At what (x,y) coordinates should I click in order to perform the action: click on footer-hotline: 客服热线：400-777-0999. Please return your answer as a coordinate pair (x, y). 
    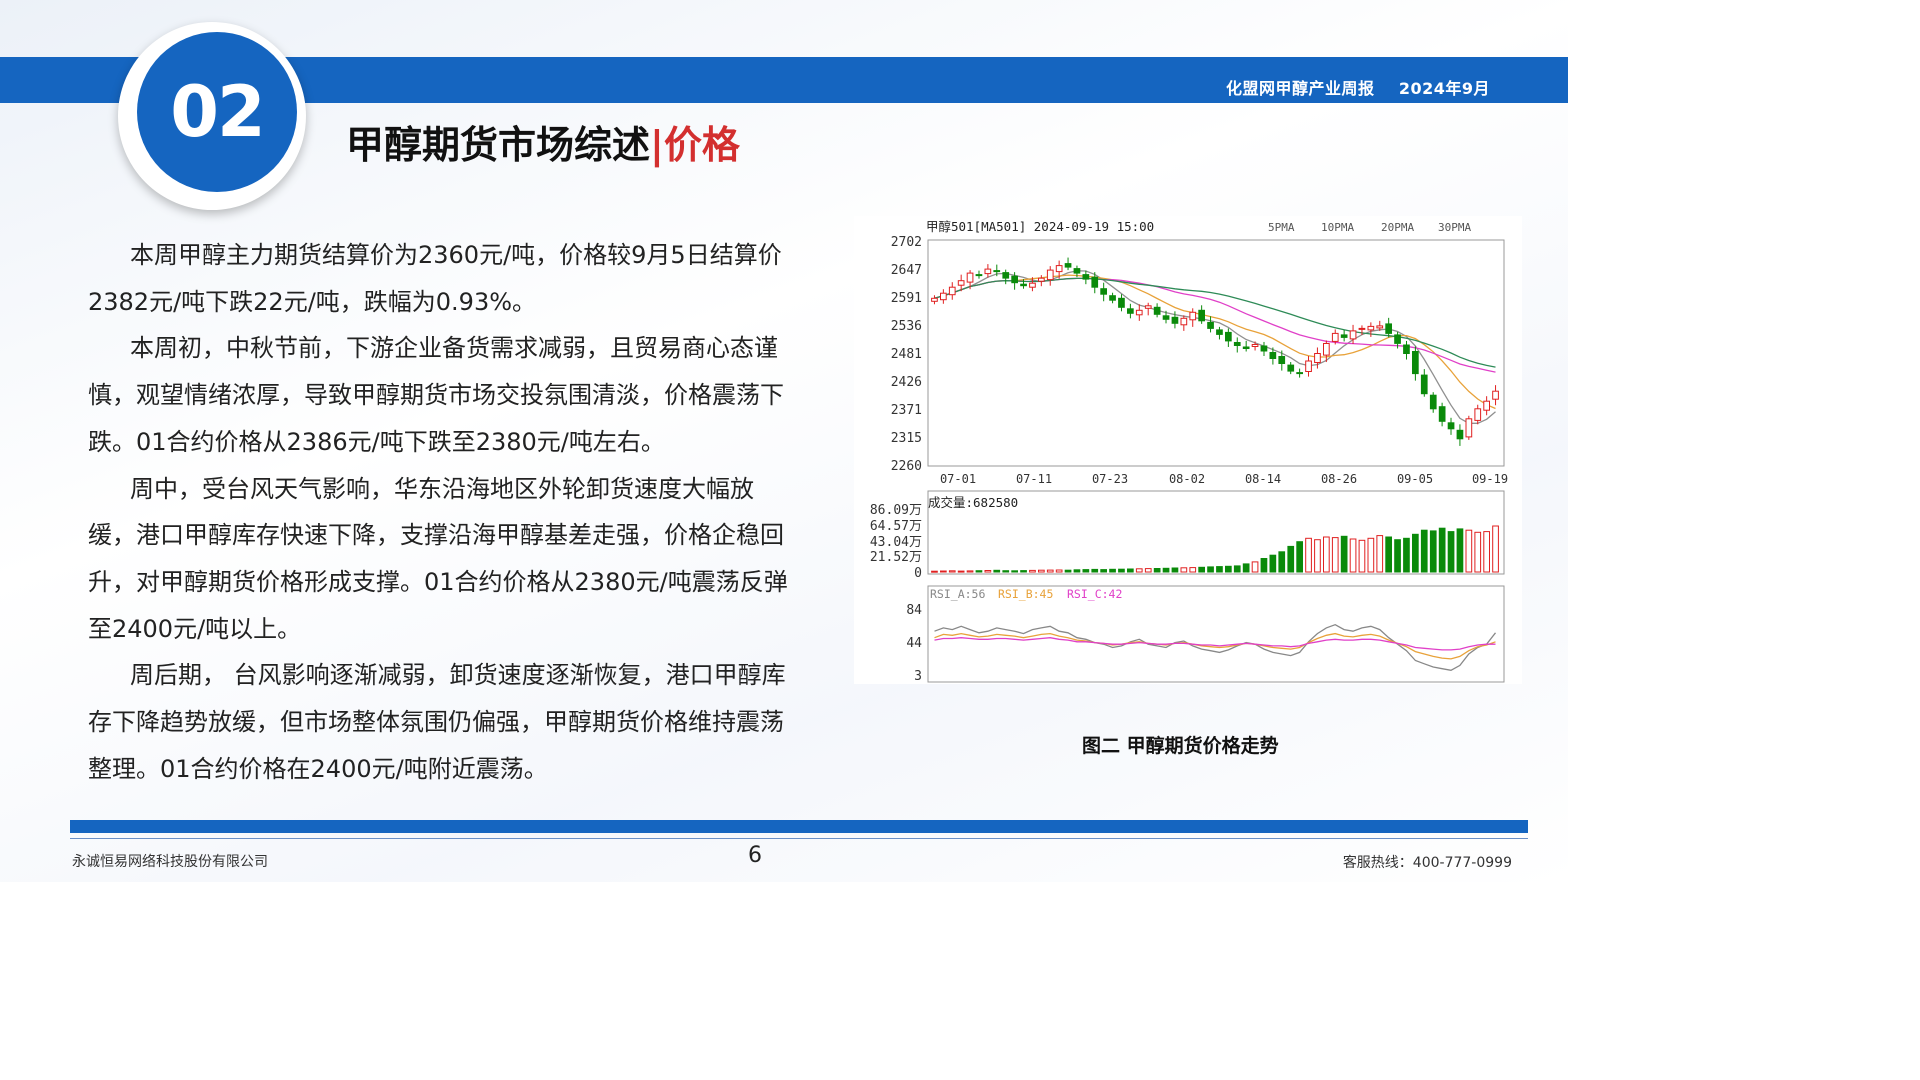
    Looking at the image, I should click on (1427, 863).